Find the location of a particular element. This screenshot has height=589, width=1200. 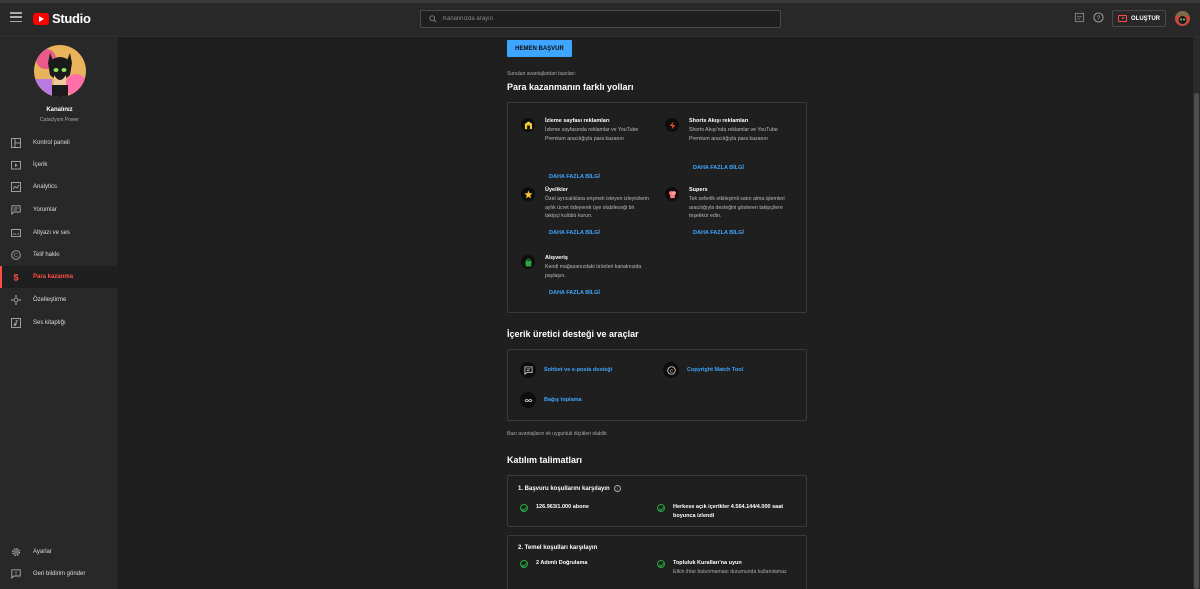

feature-title: Supers is located at coordinates (698, 190).